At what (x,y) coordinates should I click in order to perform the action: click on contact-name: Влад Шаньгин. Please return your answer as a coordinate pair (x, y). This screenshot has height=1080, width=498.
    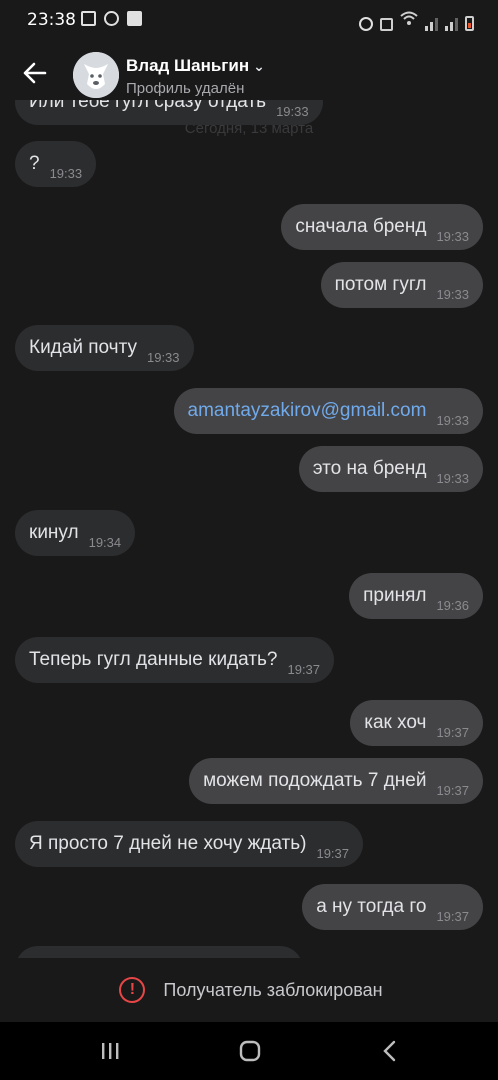
    Looking at the image, I should click on (188, 65).